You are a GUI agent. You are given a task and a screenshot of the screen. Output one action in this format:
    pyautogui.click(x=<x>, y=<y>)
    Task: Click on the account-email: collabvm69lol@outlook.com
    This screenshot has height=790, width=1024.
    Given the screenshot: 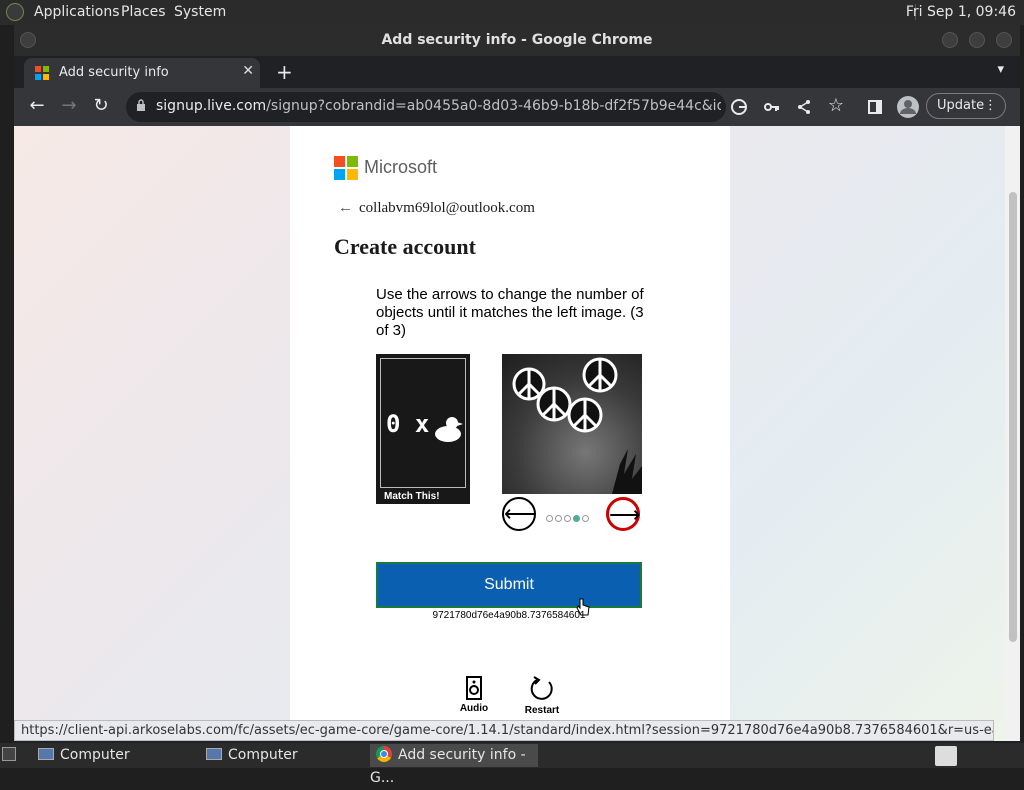 What is the action you would take?
    pyautogui.click(x=447, y=208)
    